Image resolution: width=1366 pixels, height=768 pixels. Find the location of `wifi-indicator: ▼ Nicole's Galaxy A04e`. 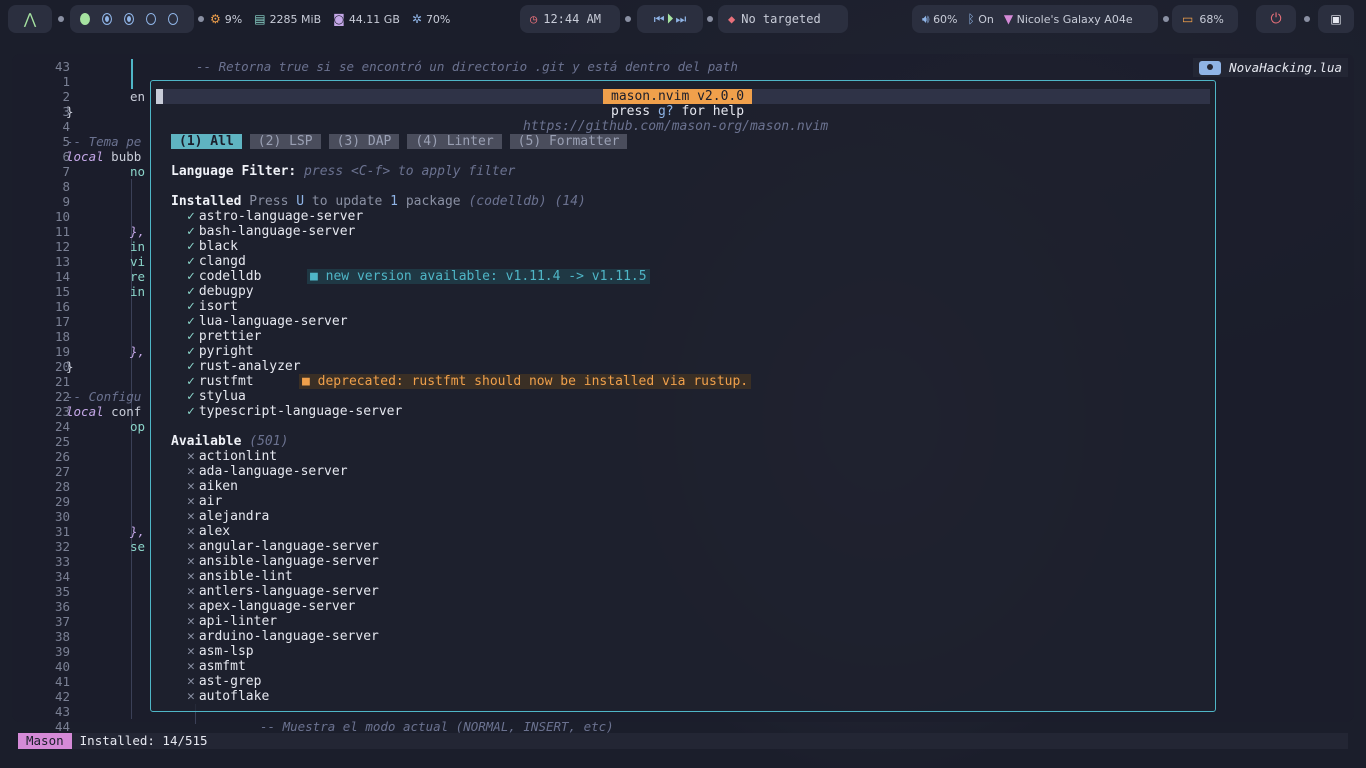

wifi-indicator: ▼ Nicole's Galaxy A04e is located at coordinates (1068, 19).